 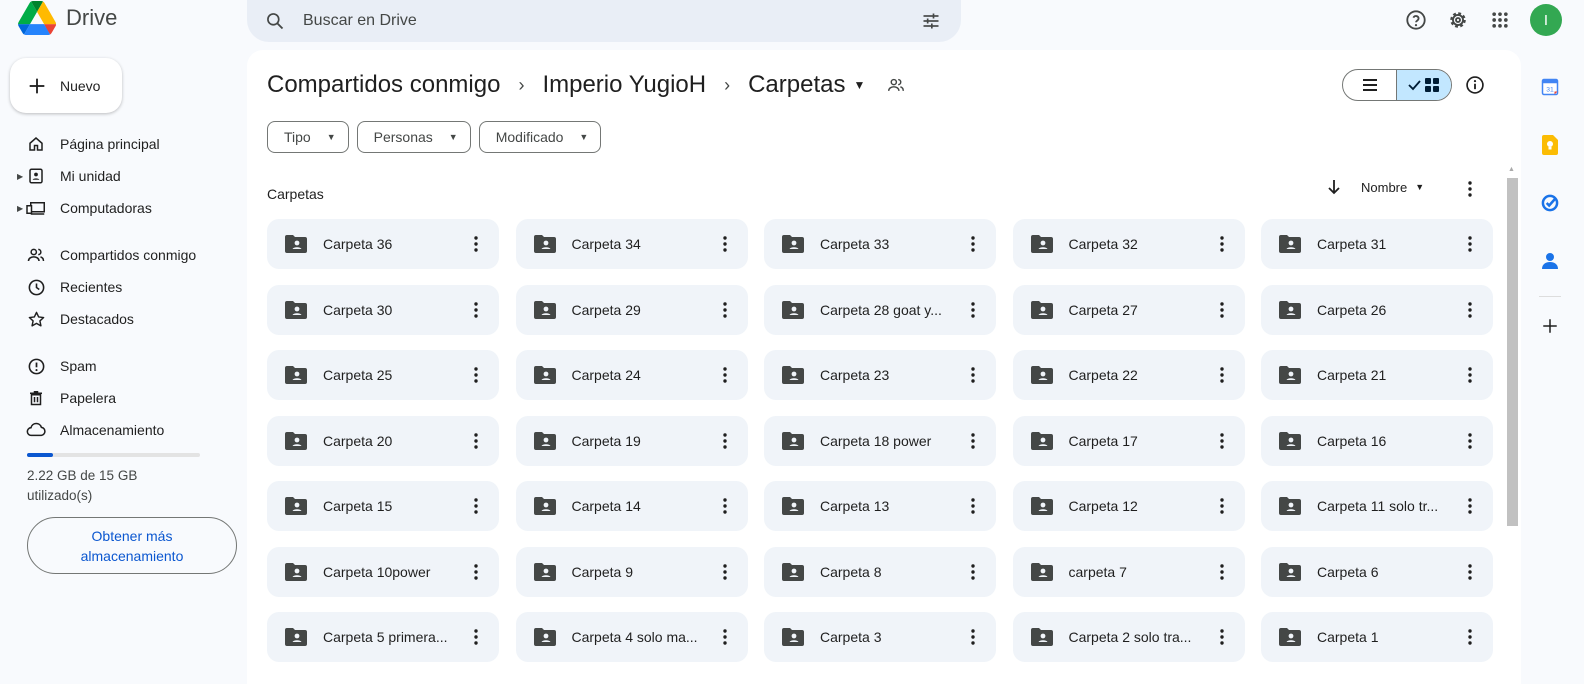 I want to click on folder-card: Carpeta 3, so click(x=880, y=637).